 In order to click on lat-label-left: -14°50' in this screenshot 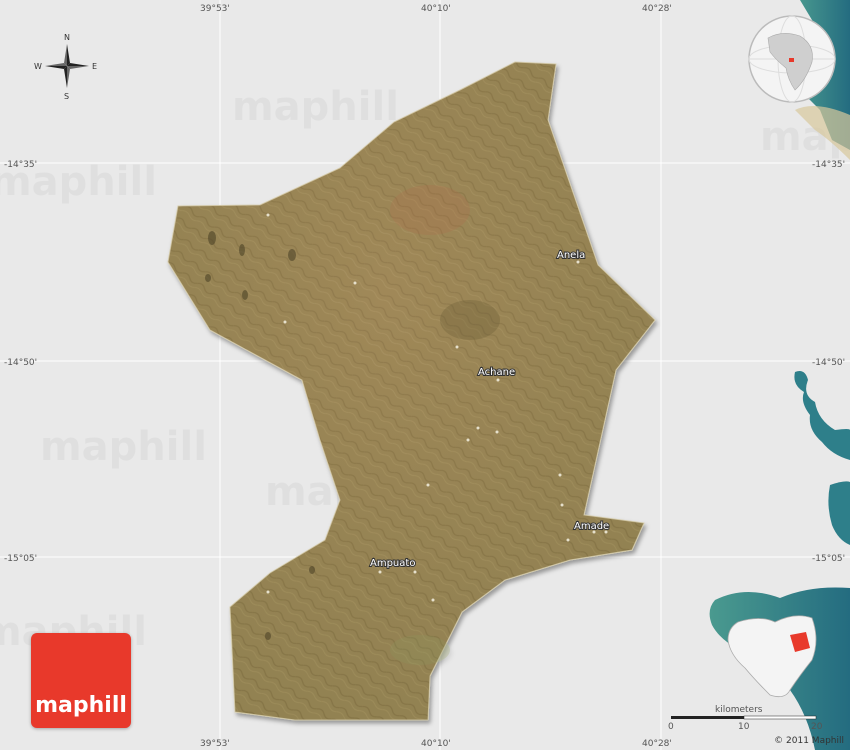, I will do `click(20, 363)`.